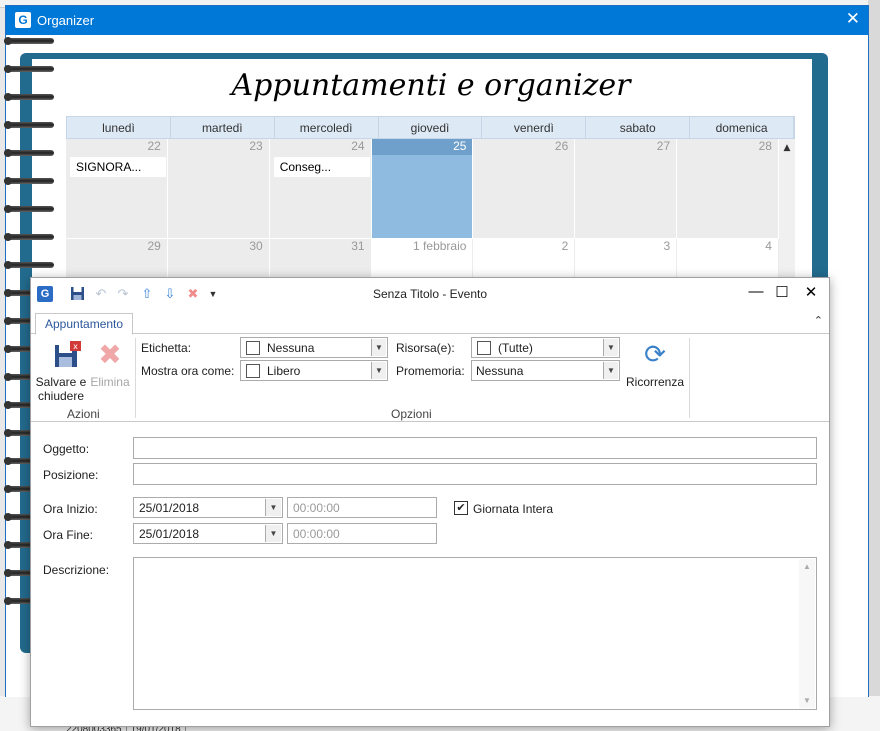  What do you see at coordinates (742, 127) in the screenshot?
I see `weekday-label: domenica` at bounding box center [742, 127].